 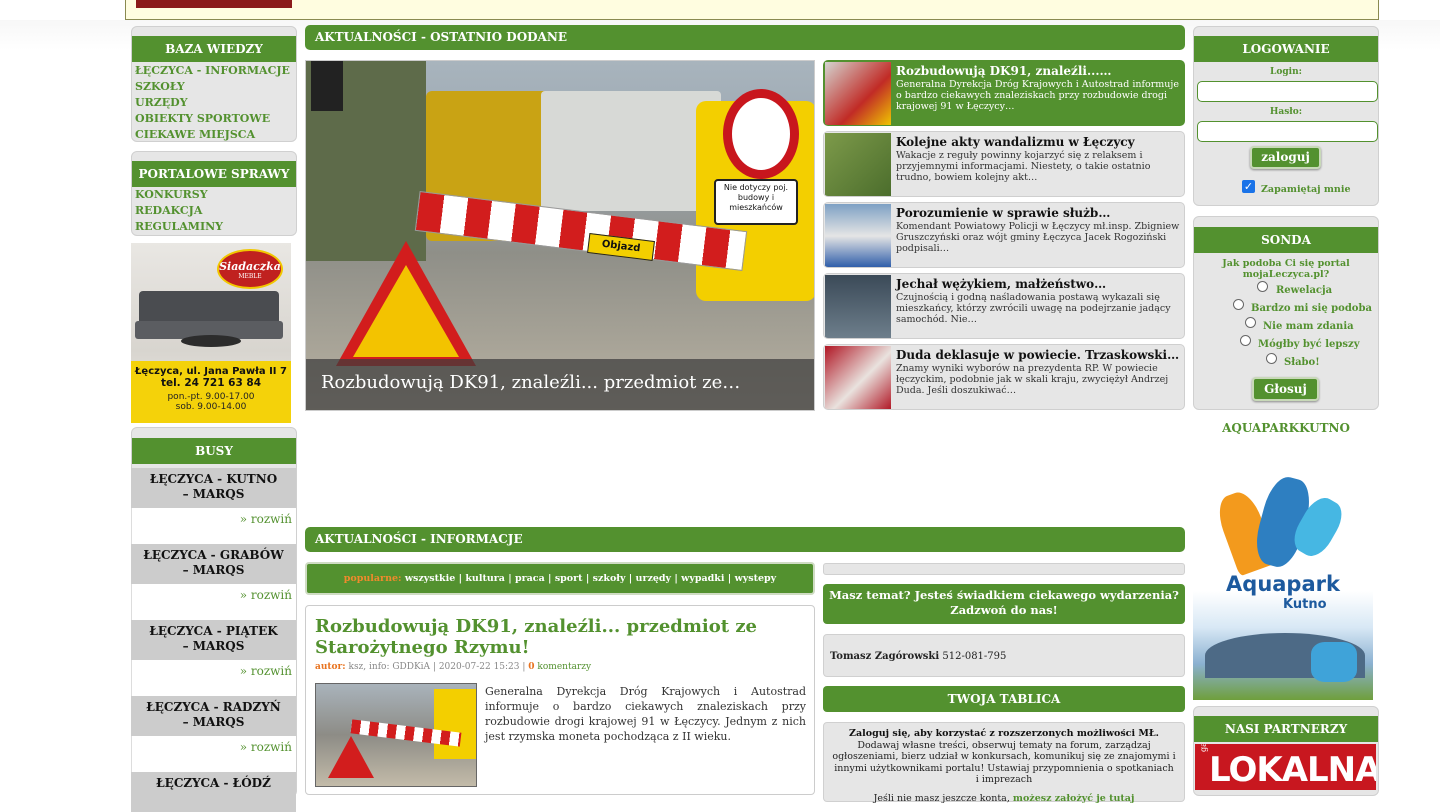 I want to click on top-banner, so click(x=752, y=10).